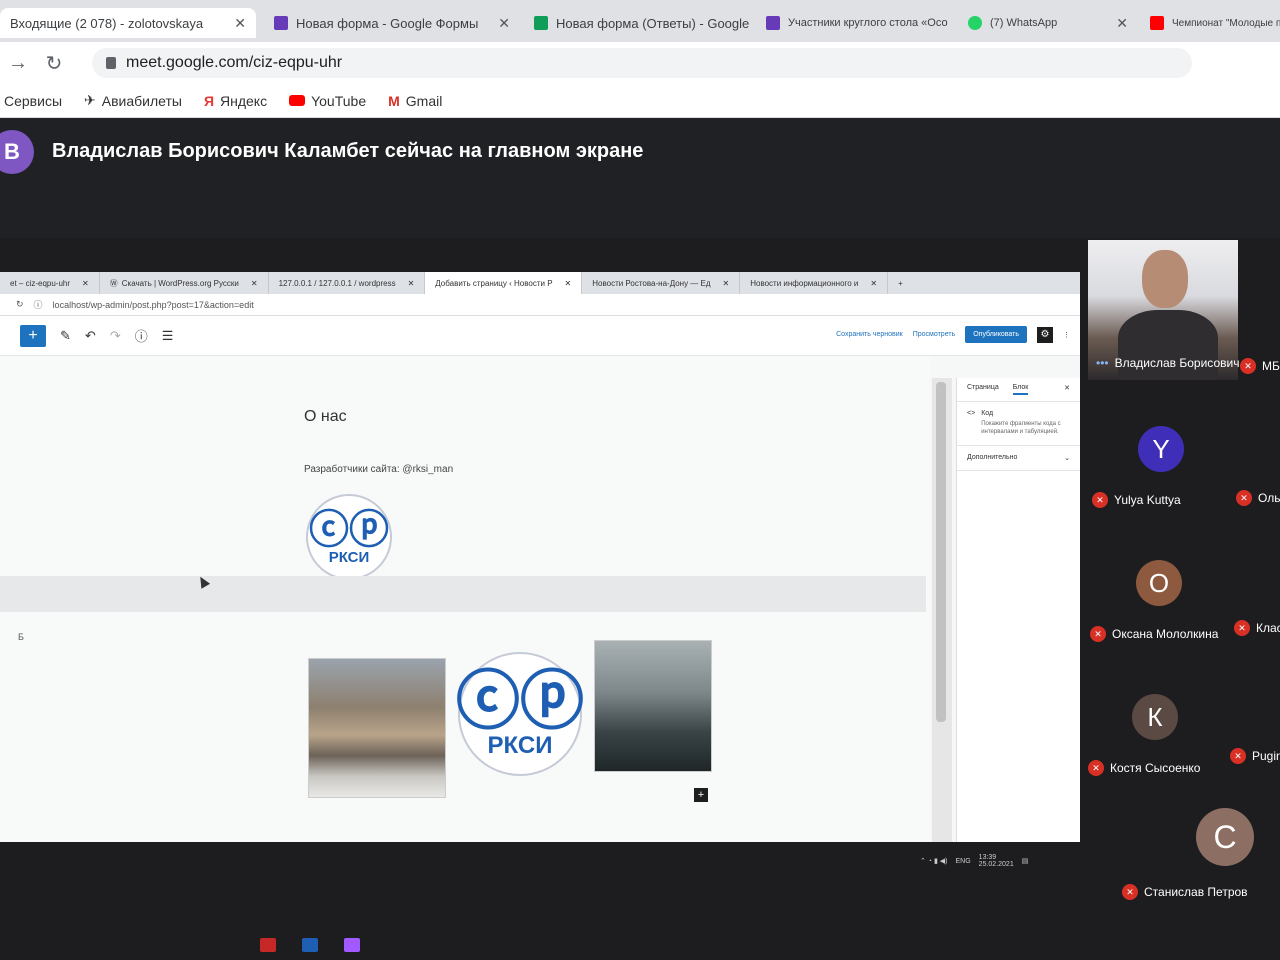 The height and width of the screenshot is (960, 1280). I want to click on gallery-image-city, so click(377, 728).